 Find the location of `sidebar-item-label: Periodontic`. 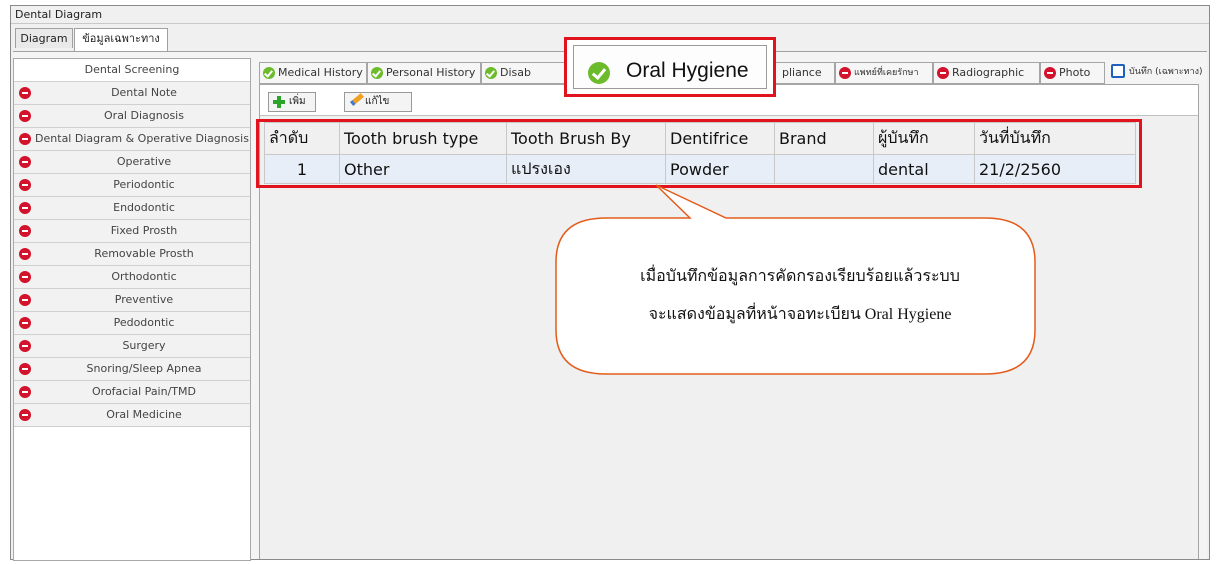

sidebar-item-label: Periodontic is located at coordinates (144, 184).